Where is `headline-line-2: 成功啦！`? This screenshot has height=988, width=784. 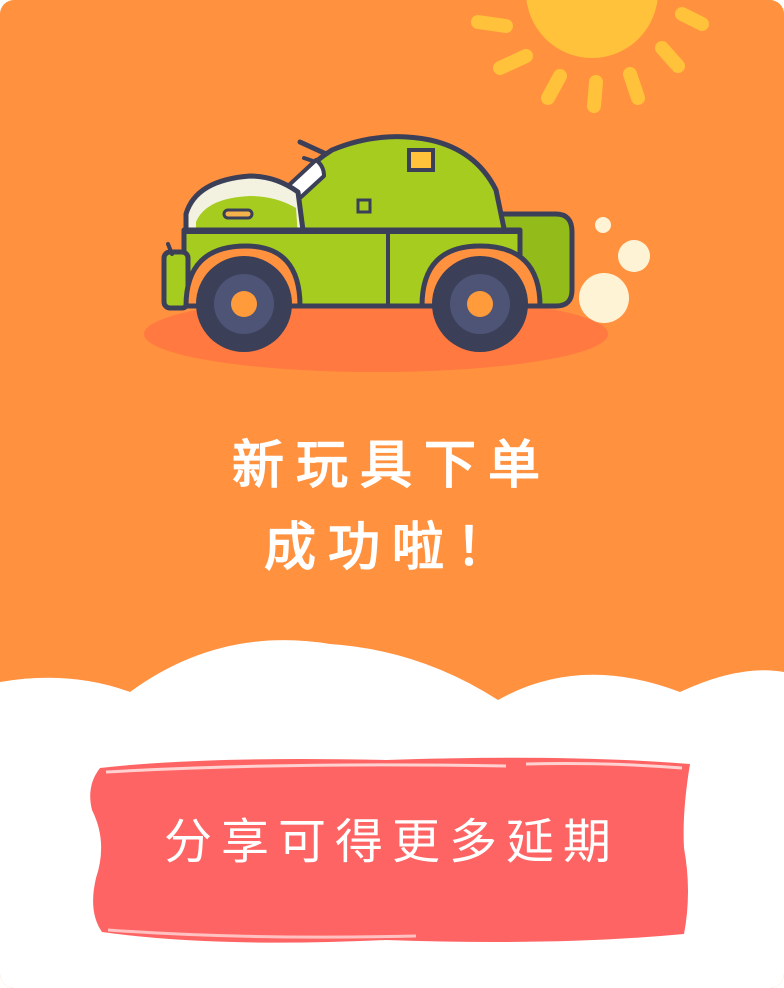
headline-line-2: 成功啦！ is located at coordinates (391, 548).